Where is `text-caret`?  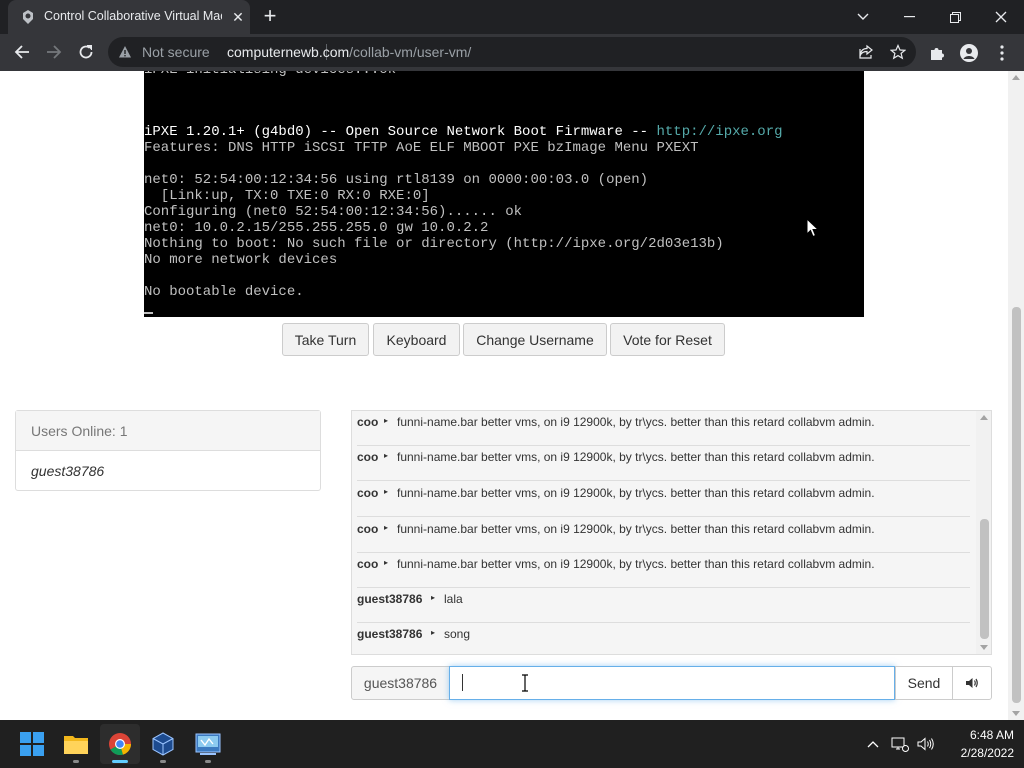 text-caret is located at coordinates (462, 682).